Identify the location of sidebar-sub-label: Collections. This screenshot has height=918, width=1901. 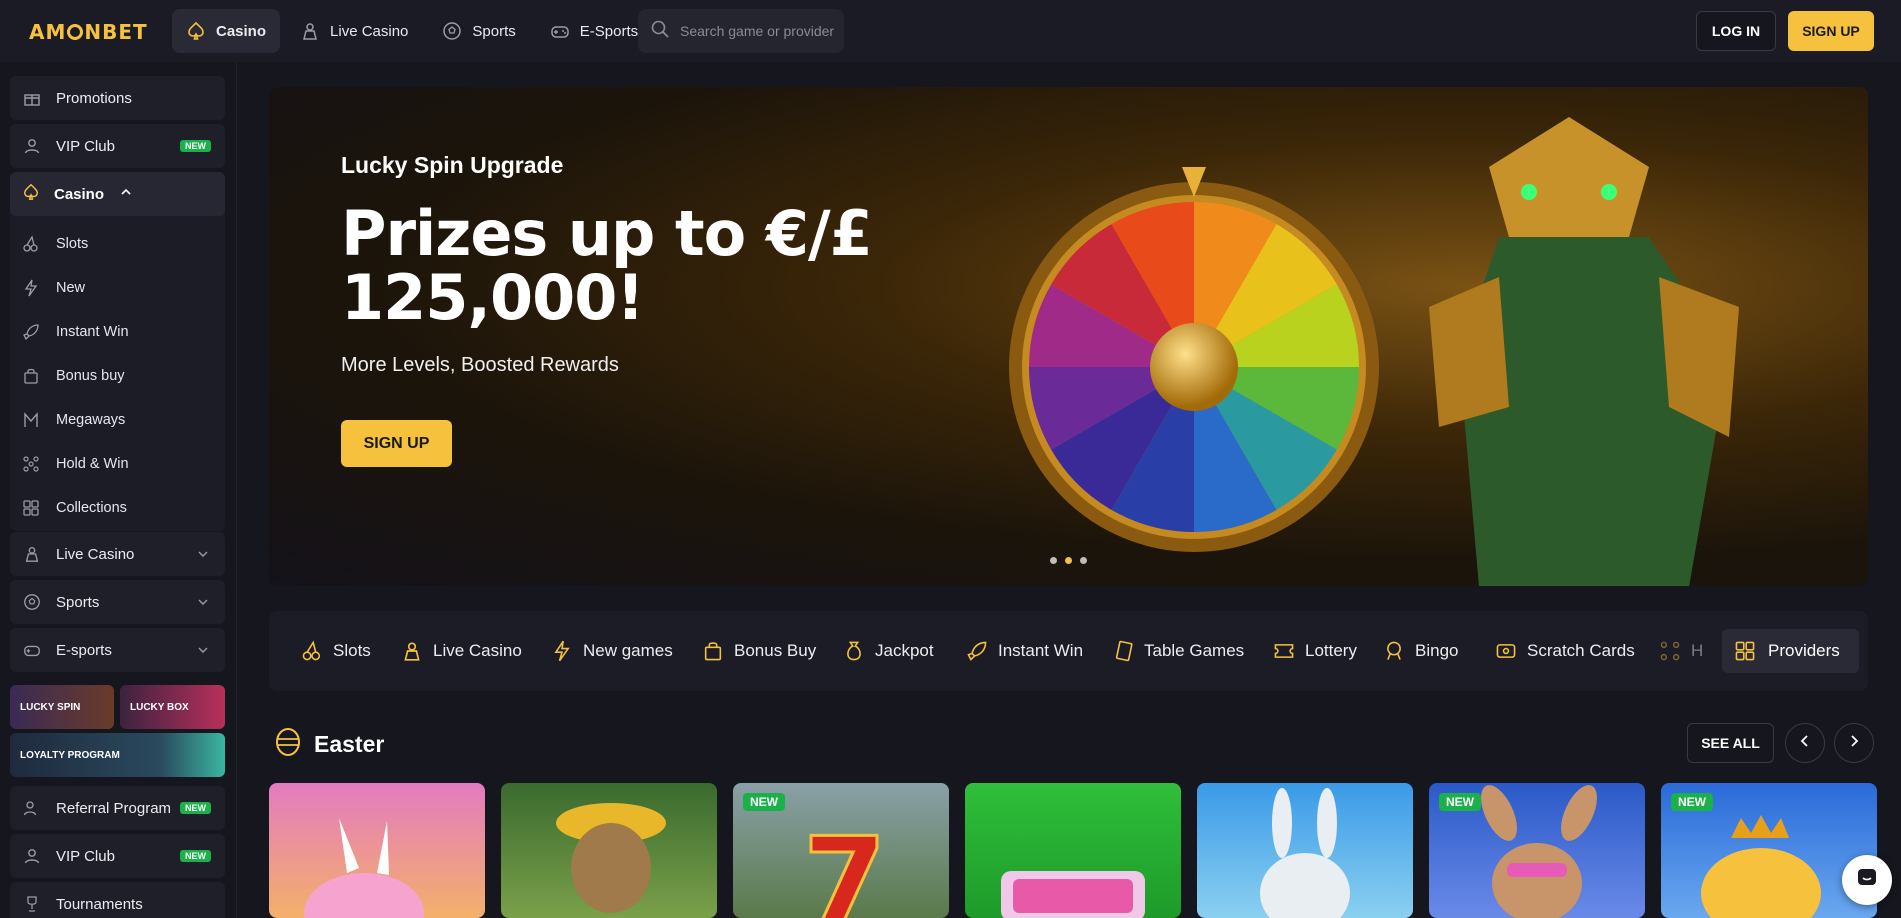
(91, 508).